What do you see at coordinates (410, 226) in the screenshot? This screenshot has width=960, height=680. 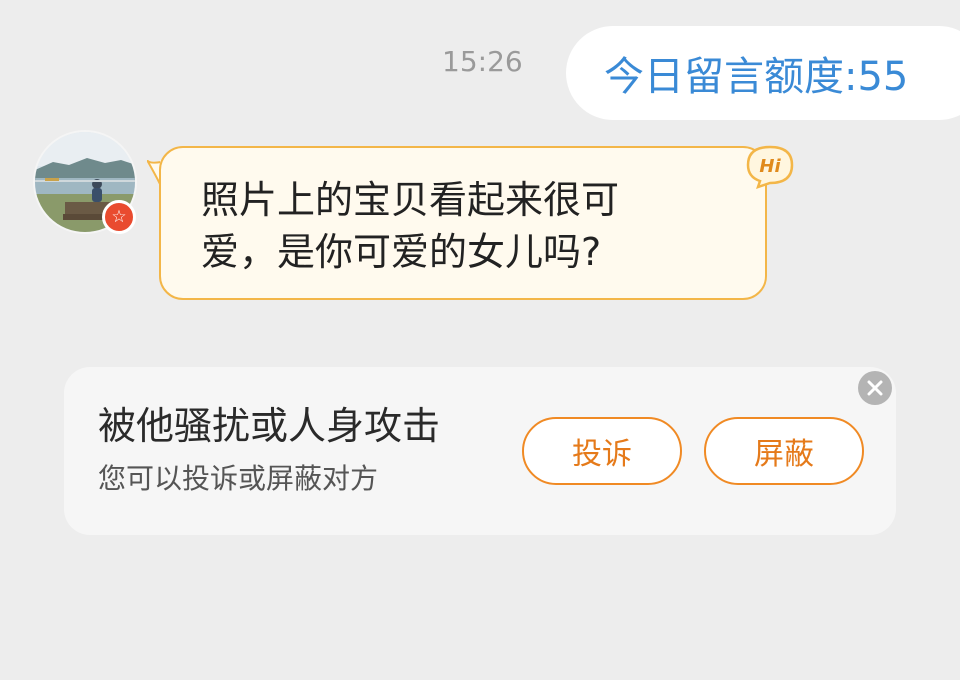 I see `message-text: 照片上的宝贝看起来很可爱，是你可爱的女儿吗?` at bounding box center [410, 226].